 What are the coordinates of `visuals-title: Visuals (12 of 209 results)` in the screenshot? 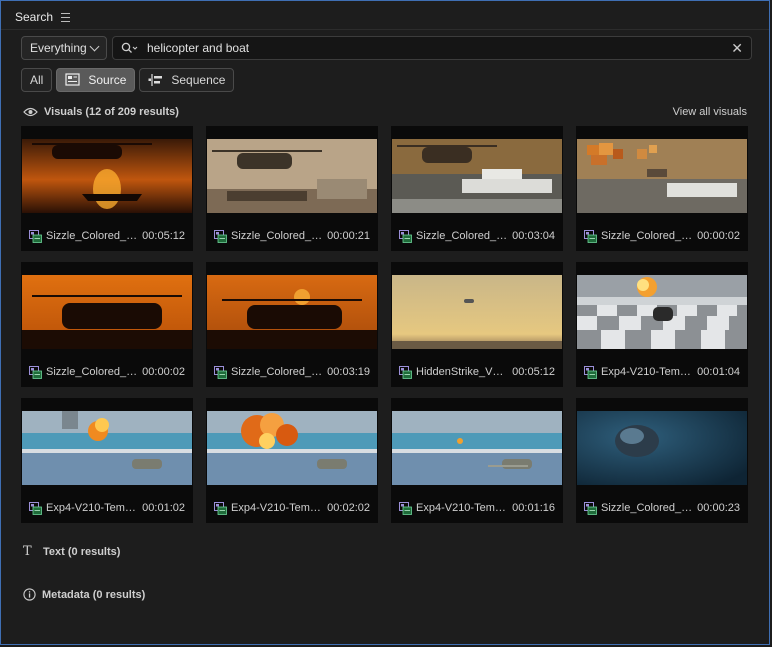 It's located at (111, 112).